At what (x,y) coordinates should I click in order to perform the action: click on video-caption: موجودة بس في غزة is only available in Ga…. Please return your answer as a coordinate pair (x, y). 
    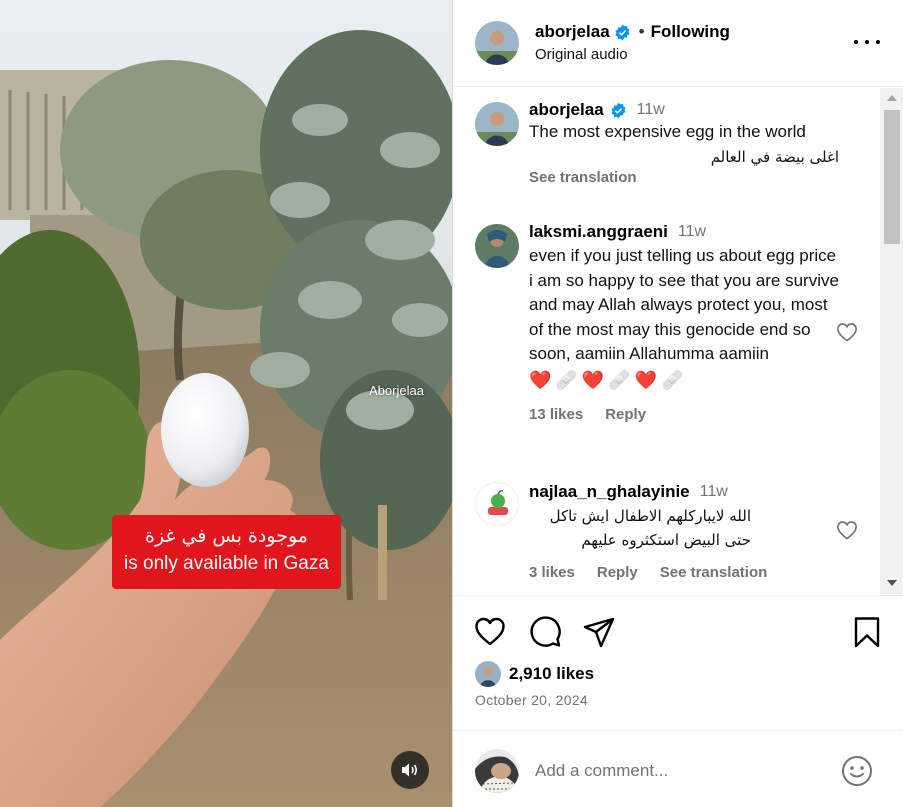
    Looking at the image, I should click on (226, 552).